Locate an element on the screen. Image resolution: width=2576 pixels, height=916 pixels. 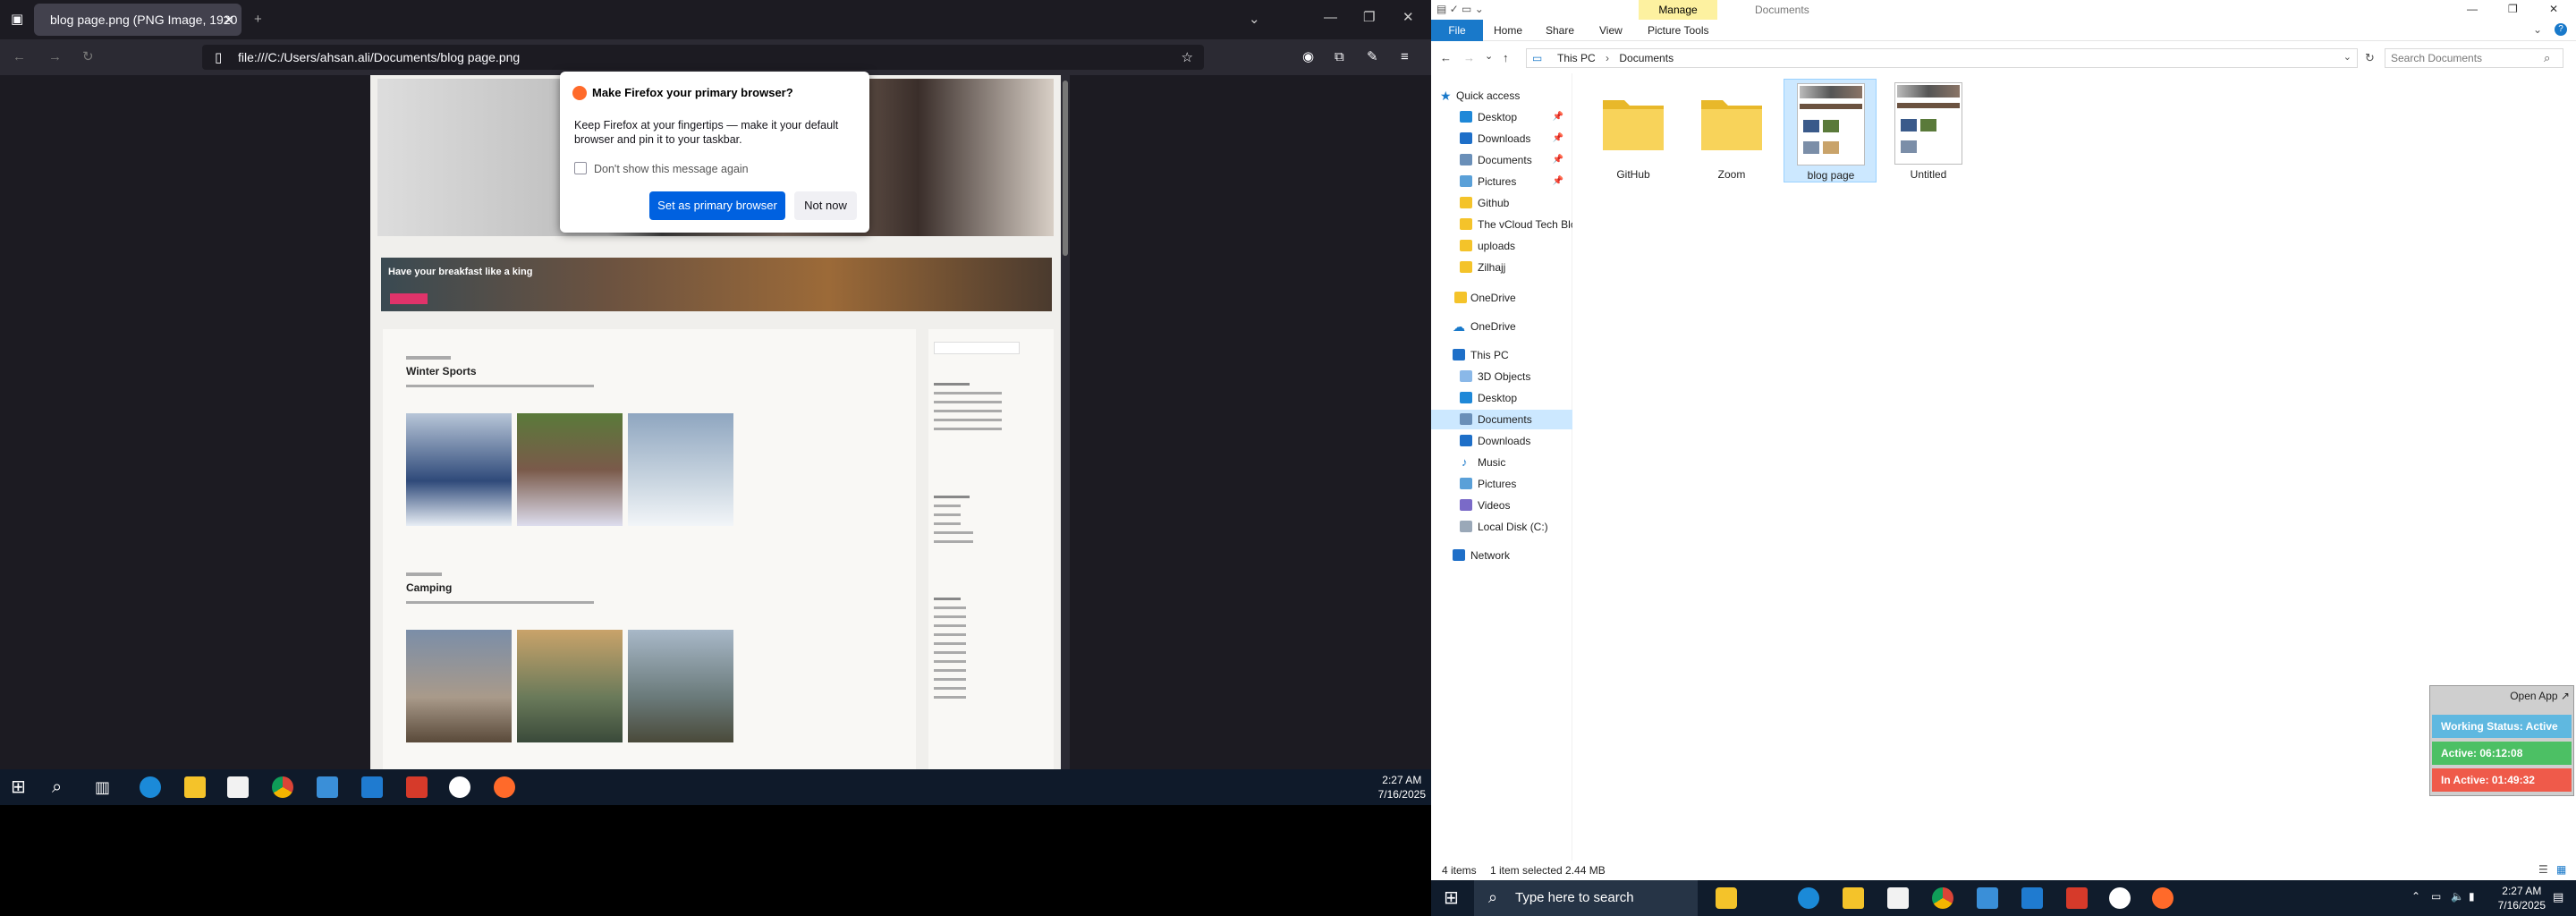
nav-vcloud: The vCloud Tech Blo is located at coordinates (1501, 224).